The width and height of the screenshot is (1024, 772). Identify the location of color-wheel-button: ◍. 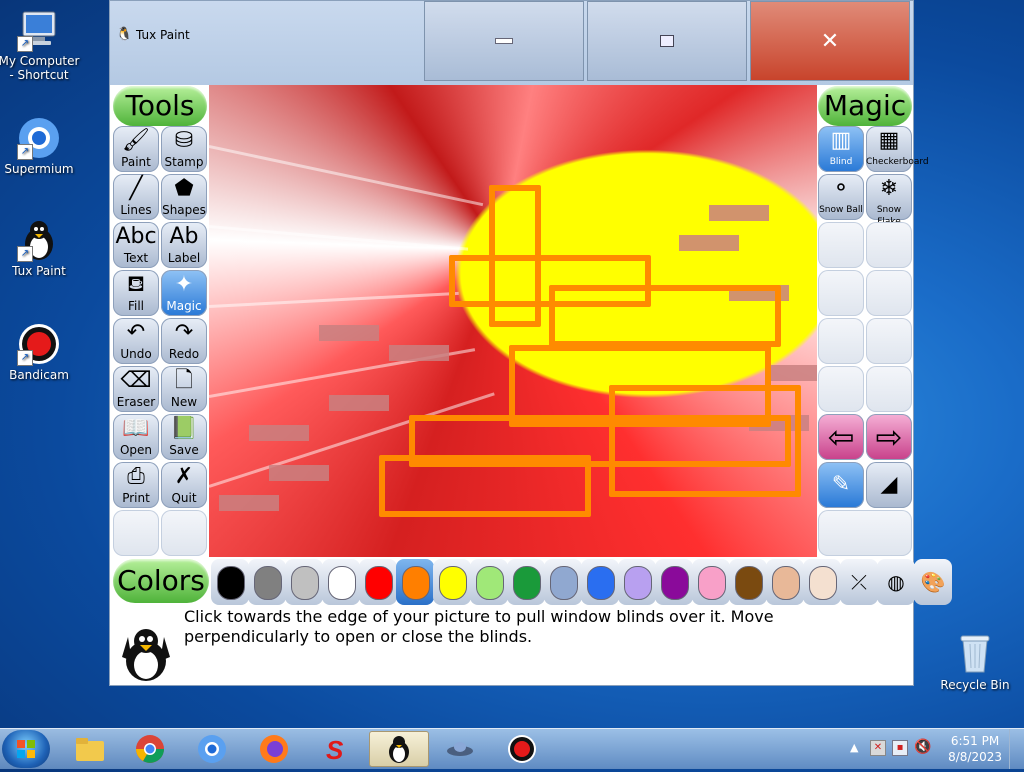
(896, 582).